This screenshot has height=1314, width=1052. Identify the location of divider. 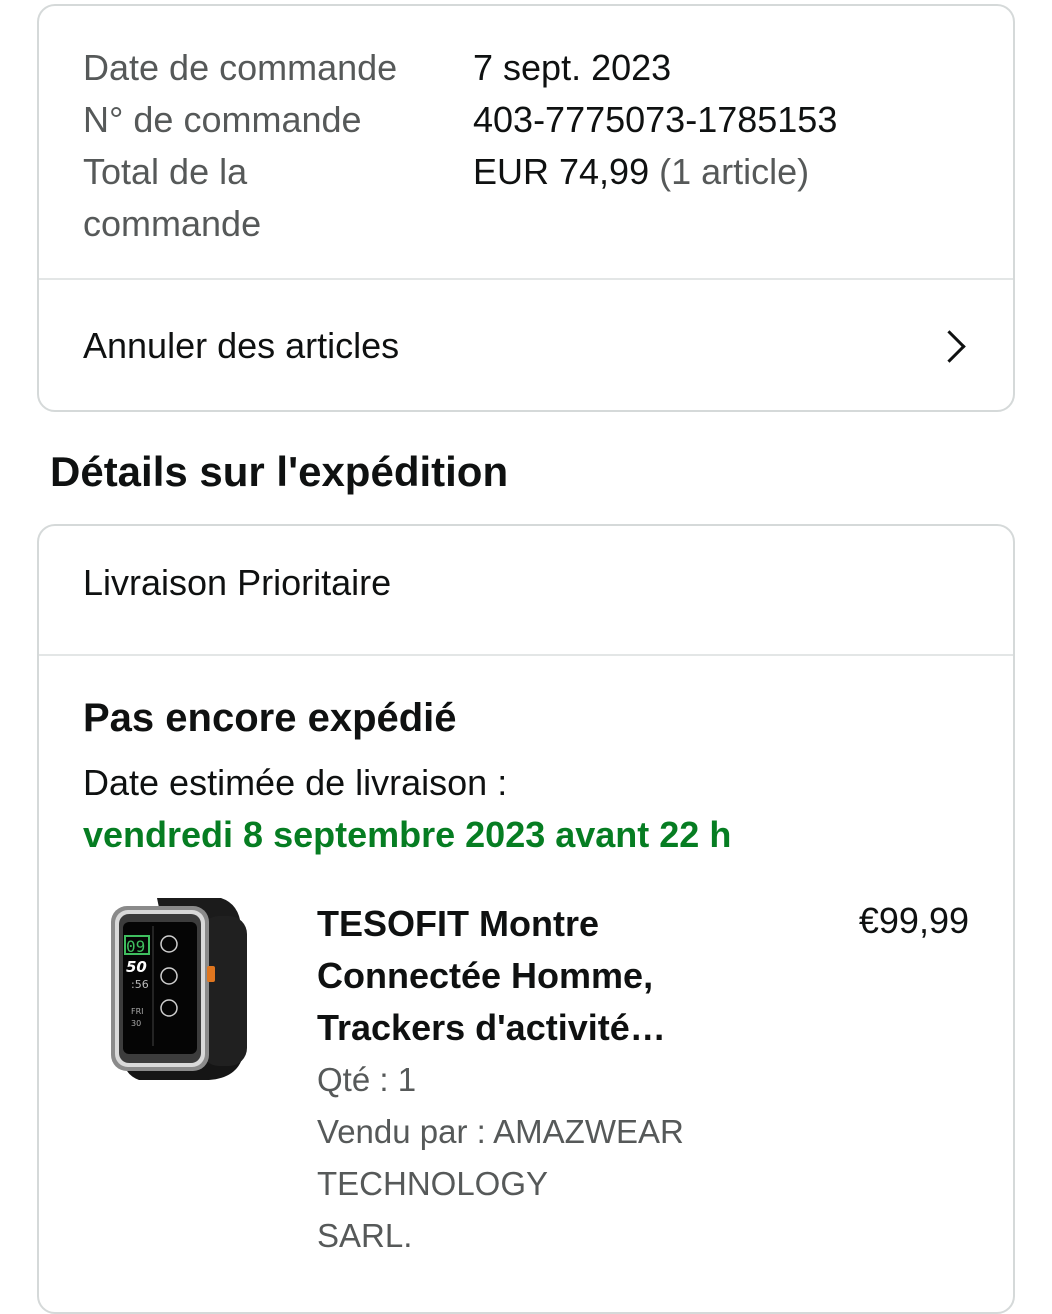
(526, 655).